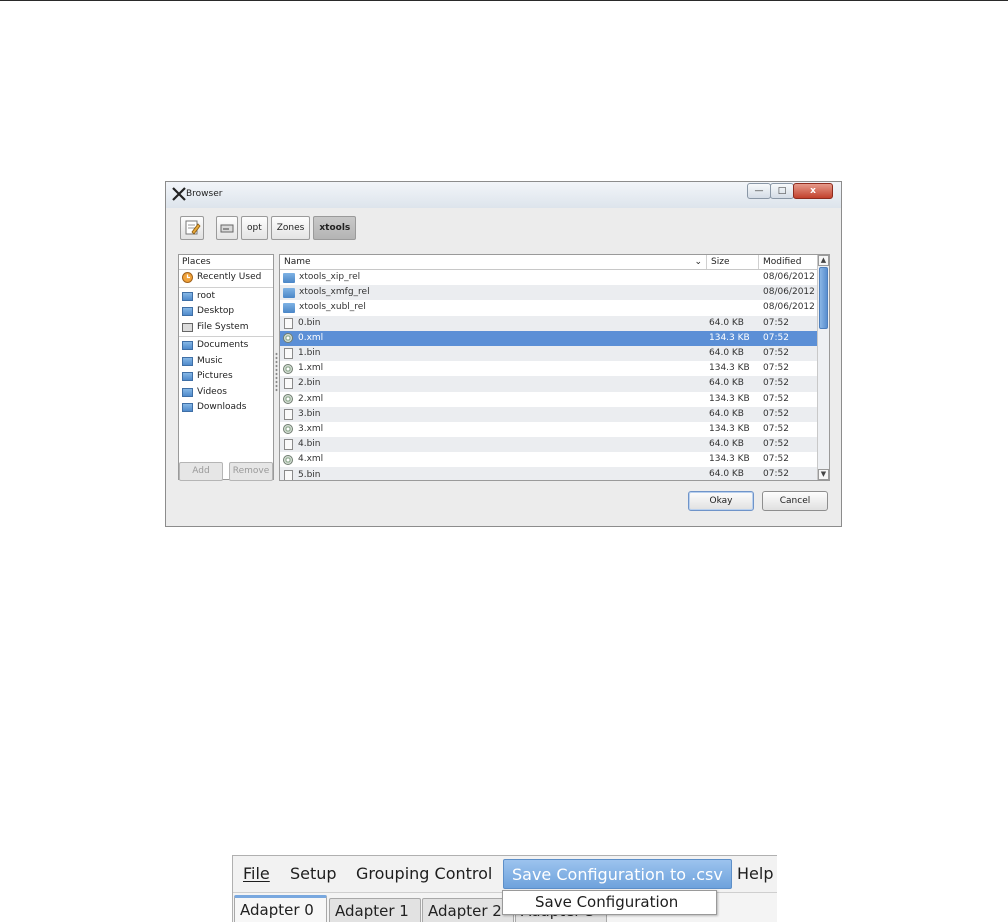 This screenshot has width=1008, height=922. What do you see at coordinates (554, 414) in the screenshot?
I see `file-row: 3.bin 64.0 KB 07:52` at bounding box center [554, 414].